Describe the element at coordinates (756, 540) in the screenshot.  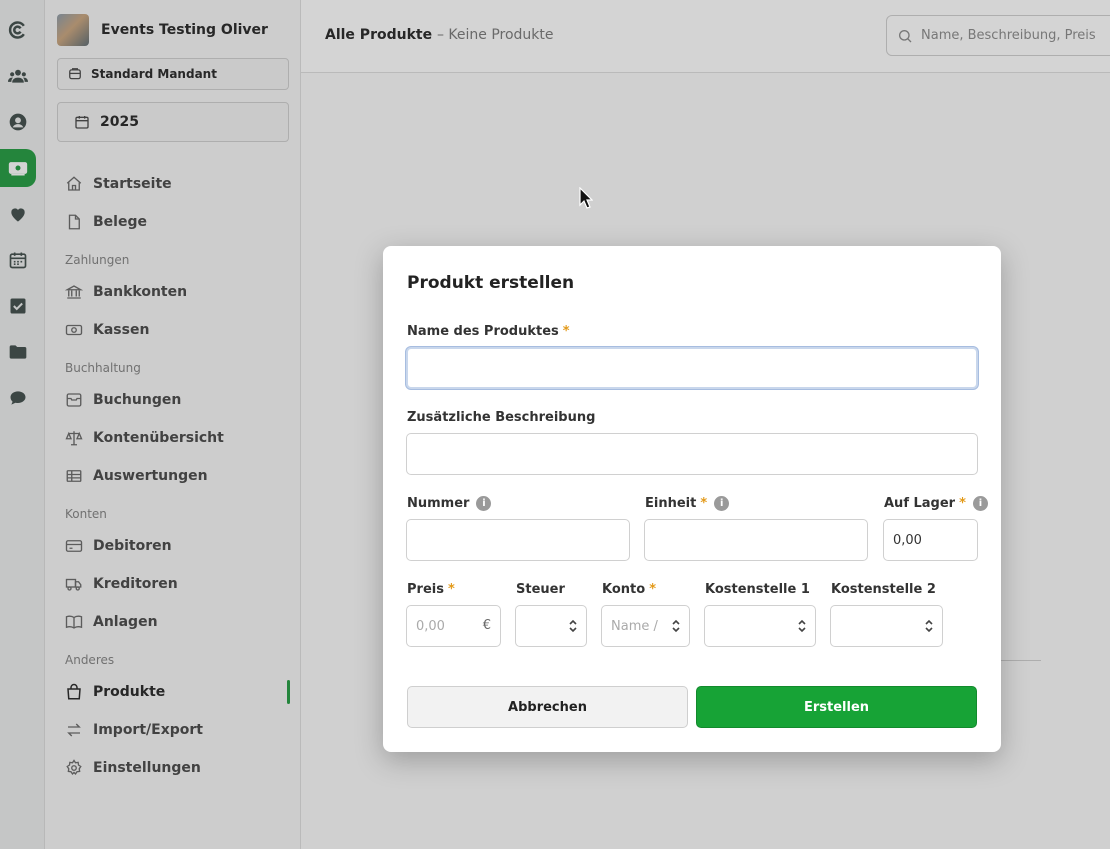
I see `unit-input` at that location.